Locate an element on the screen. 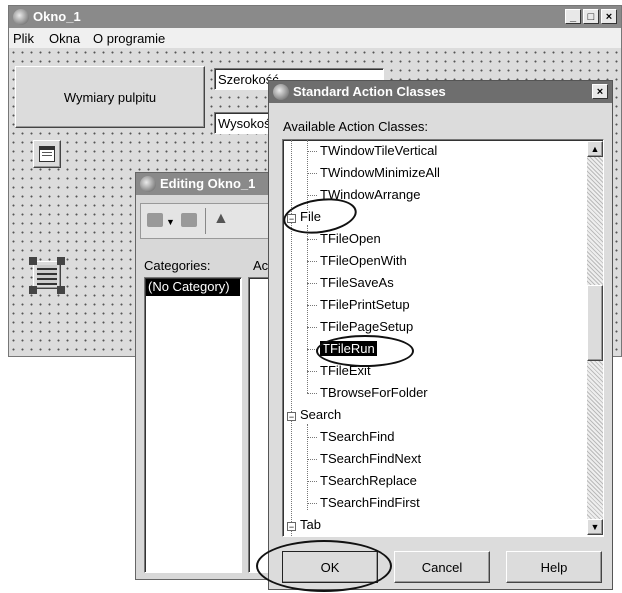 The width and height of the screenshot is (622, 593). help-button-label: Help is located at coordinates (554, 567).